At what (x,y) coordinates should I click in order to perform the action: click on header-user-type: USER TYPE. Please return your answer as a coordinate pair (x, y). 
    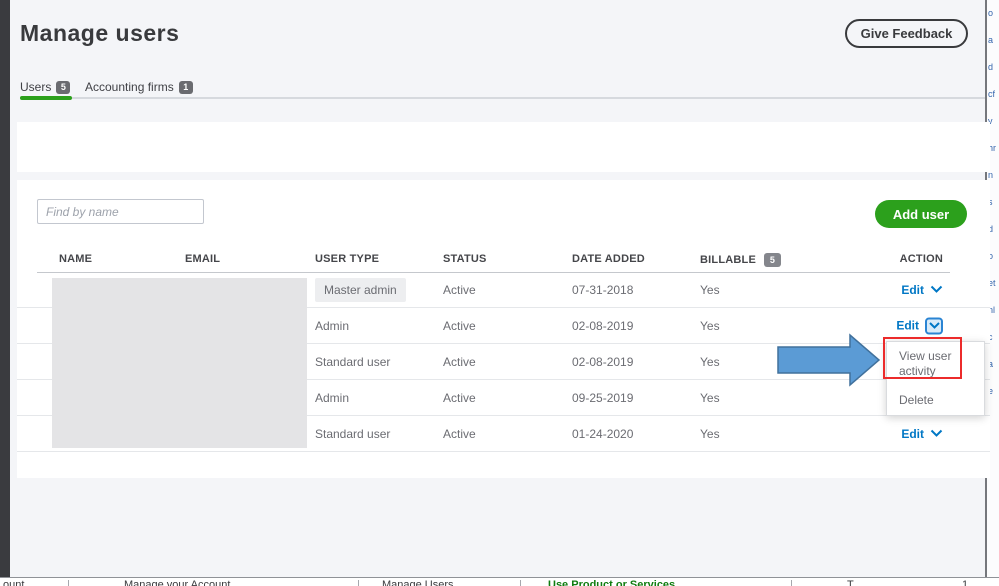
    Looking at the image, I should click on (347, 259).